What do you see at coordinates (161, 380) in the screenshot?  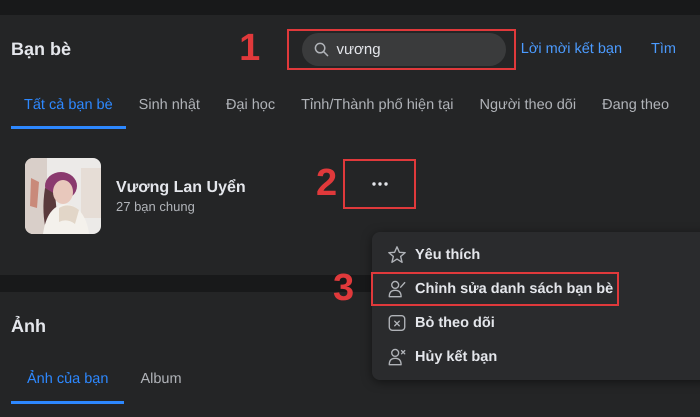 I see `tab: Album` at bounding box center [161, 380].